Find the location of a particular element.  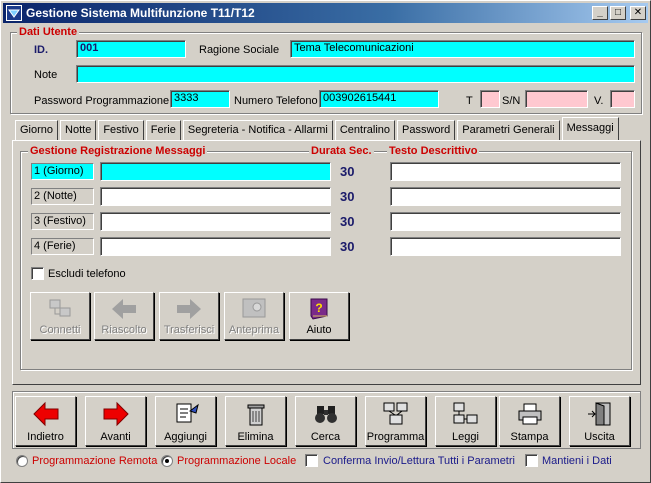

tab-messaggi: Messaggi is located at coordinates (590, 128).